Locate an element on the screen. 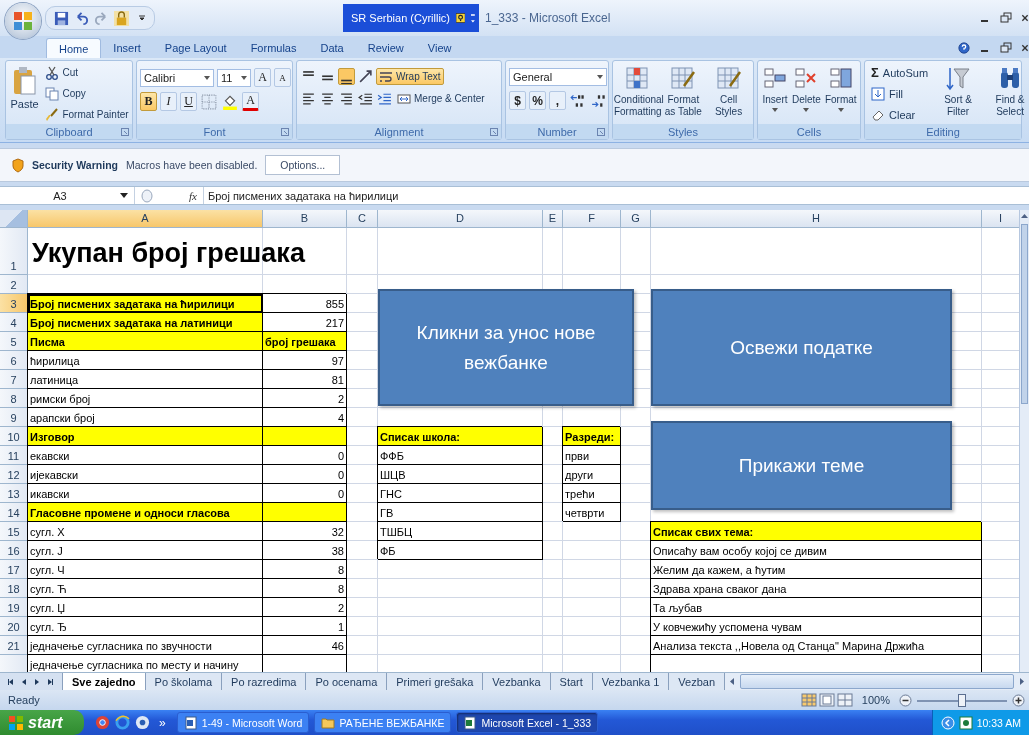  row-header: 12 is located at coordinates (14, 474).